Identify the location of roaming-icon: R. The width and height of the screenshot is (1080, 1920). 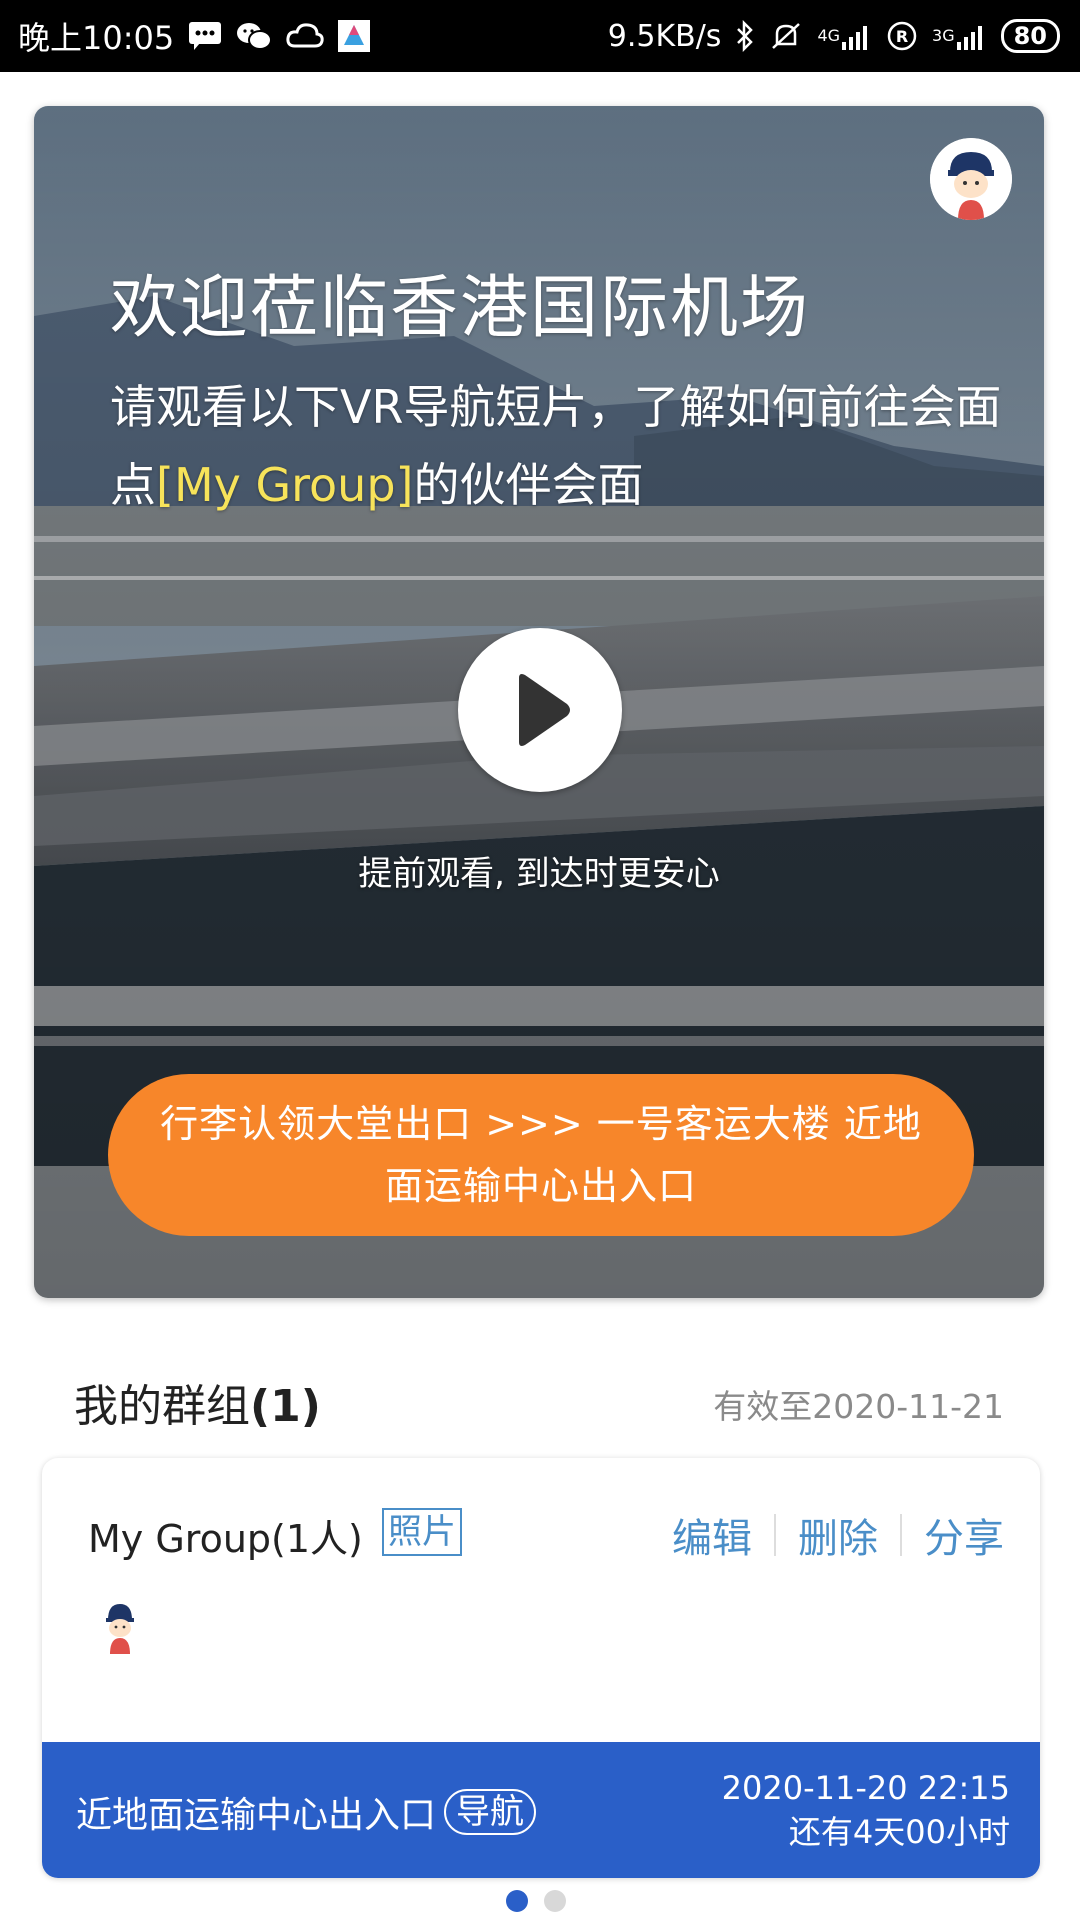
(902, 36).